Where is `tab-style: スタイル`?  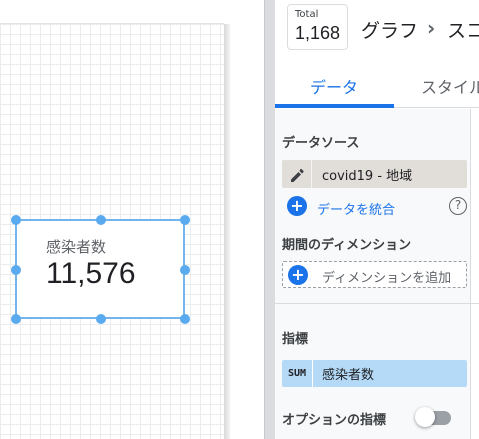 tab-style: スタイル is located at coordinates (450, 86).